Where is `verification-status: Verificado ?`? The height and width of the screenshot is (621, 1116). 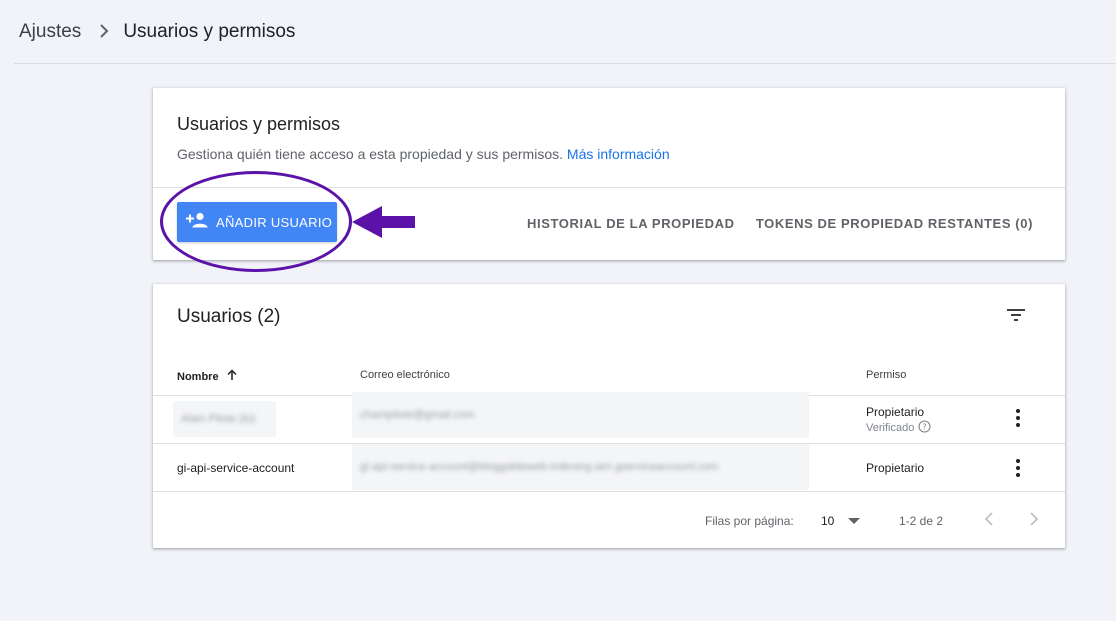 verification-status: Verificado ? is located at coordinates (898, 428).